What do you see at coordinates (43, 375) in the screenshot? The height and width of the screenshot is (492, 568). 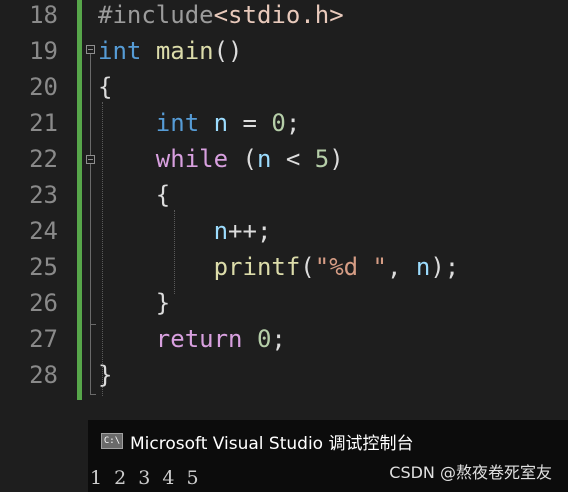 I see `line-number: 28` at bounding box center [43, 375].